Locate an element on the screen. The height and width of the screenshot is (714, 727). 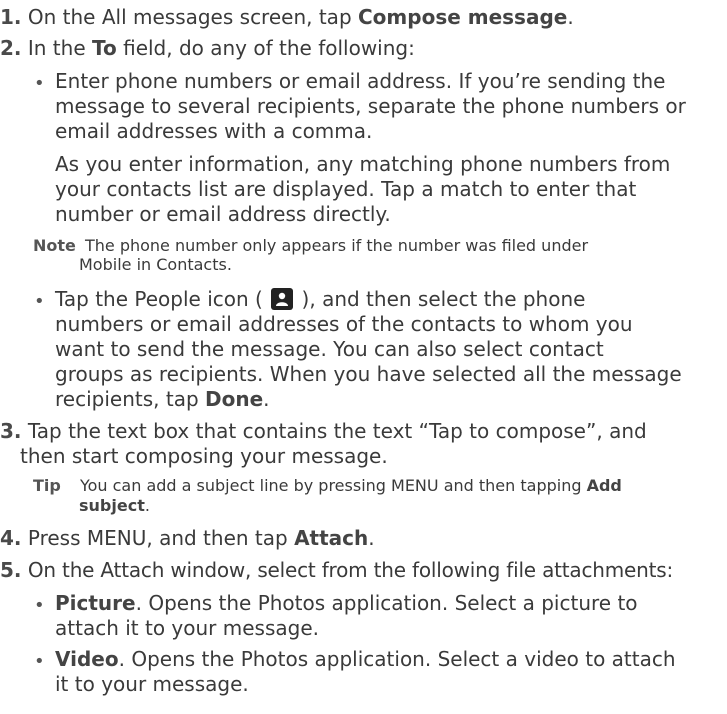
step-number: 5. is located at coordinates (11, 569).